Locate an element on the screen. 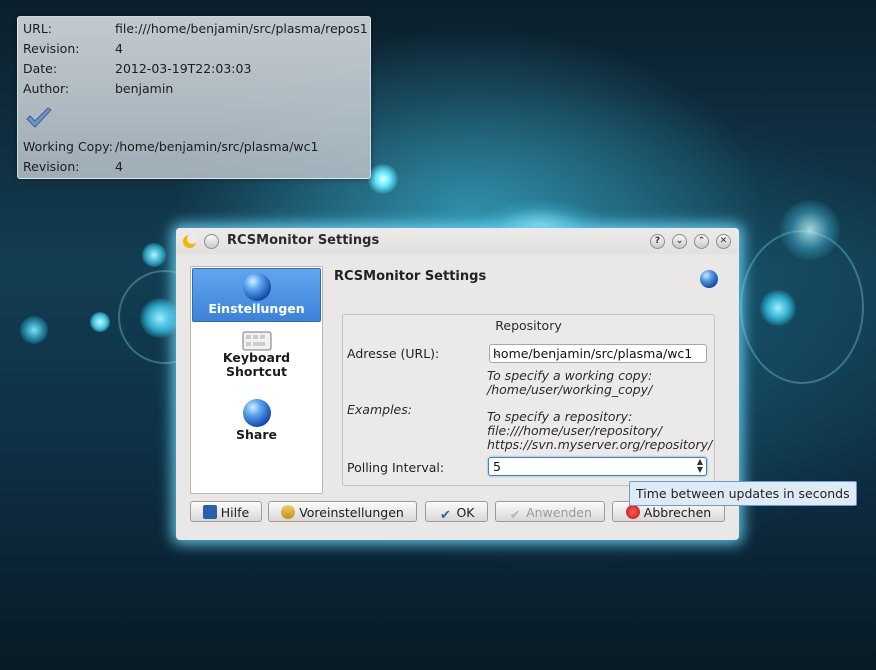 This screenshot has height=670, width=876. apply-button: ✔ Anwenden is located at coordinates (550, 512).